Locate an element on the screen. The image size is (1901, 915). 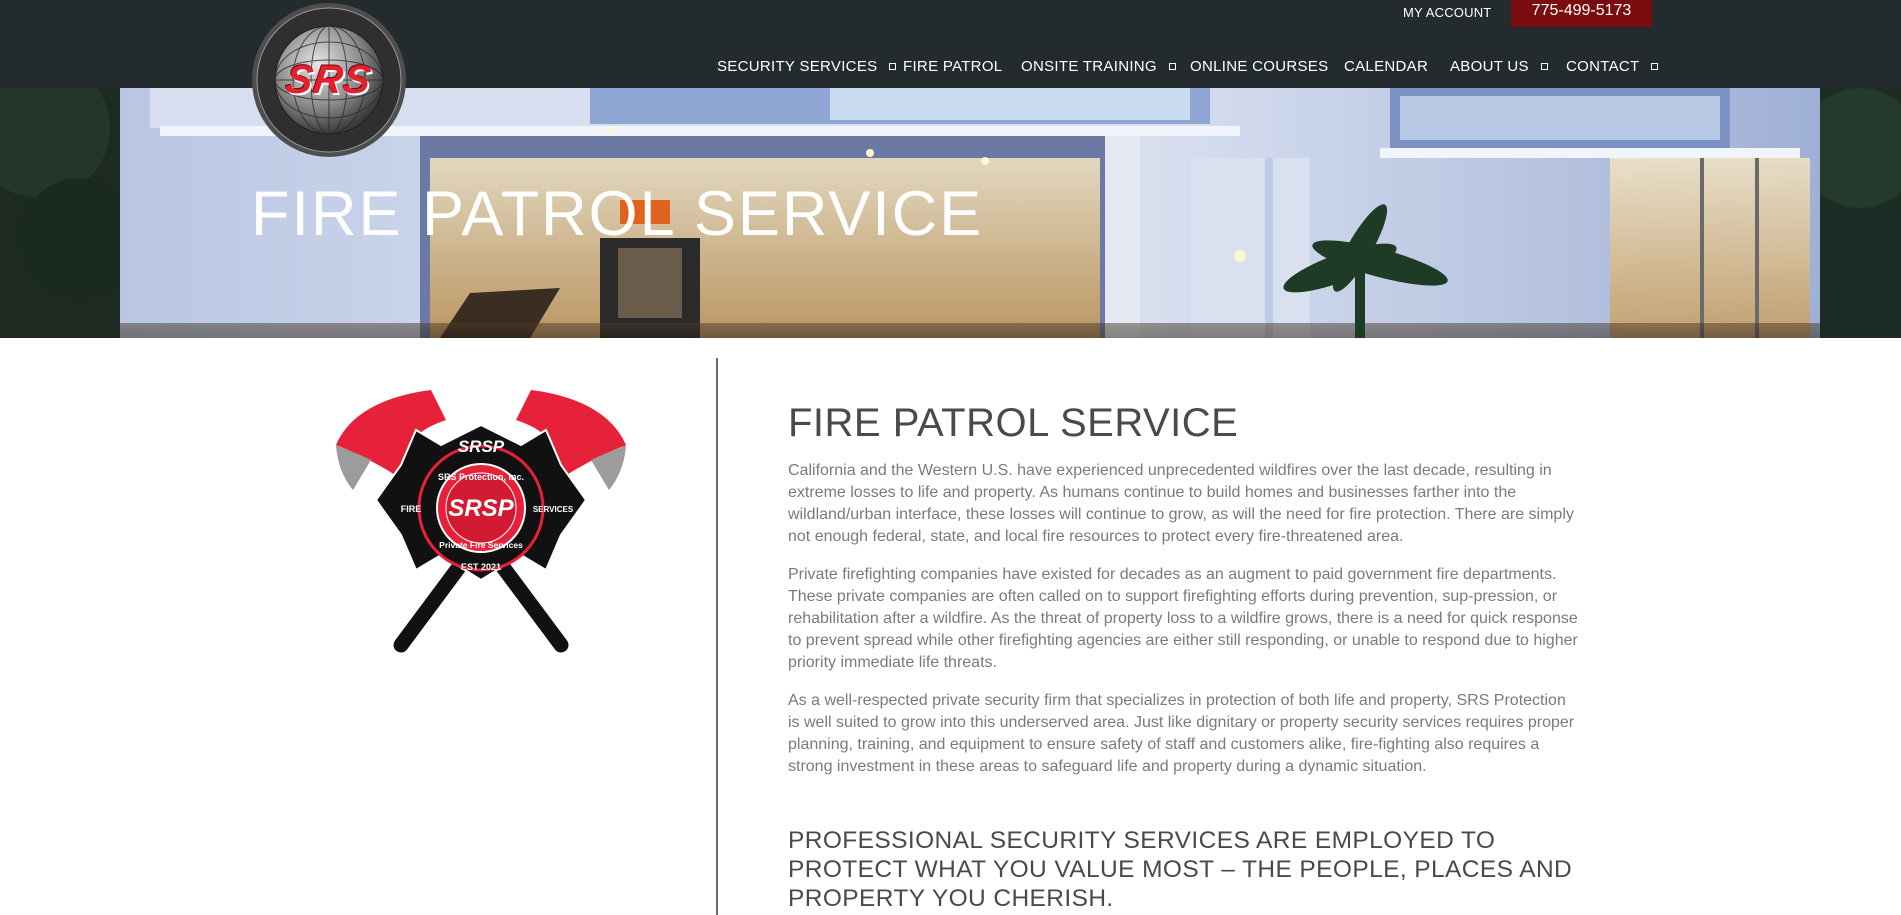
nav-label: ONSITE TRAINING is located at coordinates (1089, 66).